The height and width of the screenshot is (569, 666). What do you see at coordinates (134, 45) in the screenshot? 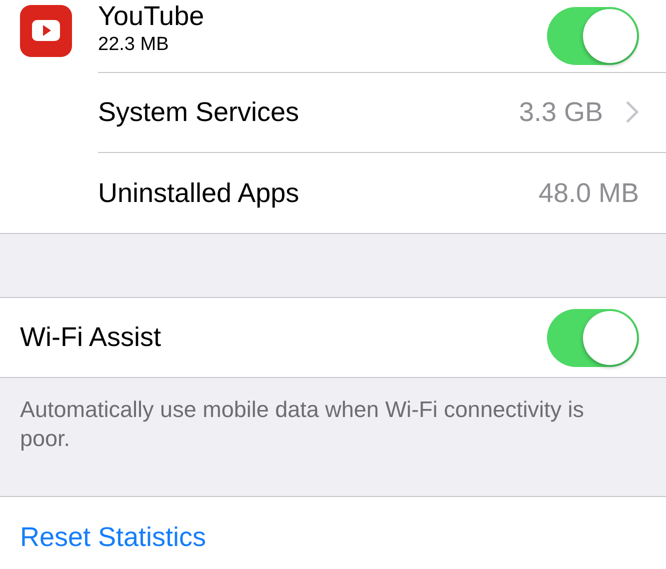
I see `app-size: 22.3 MB` at bounding box center [134, 45].